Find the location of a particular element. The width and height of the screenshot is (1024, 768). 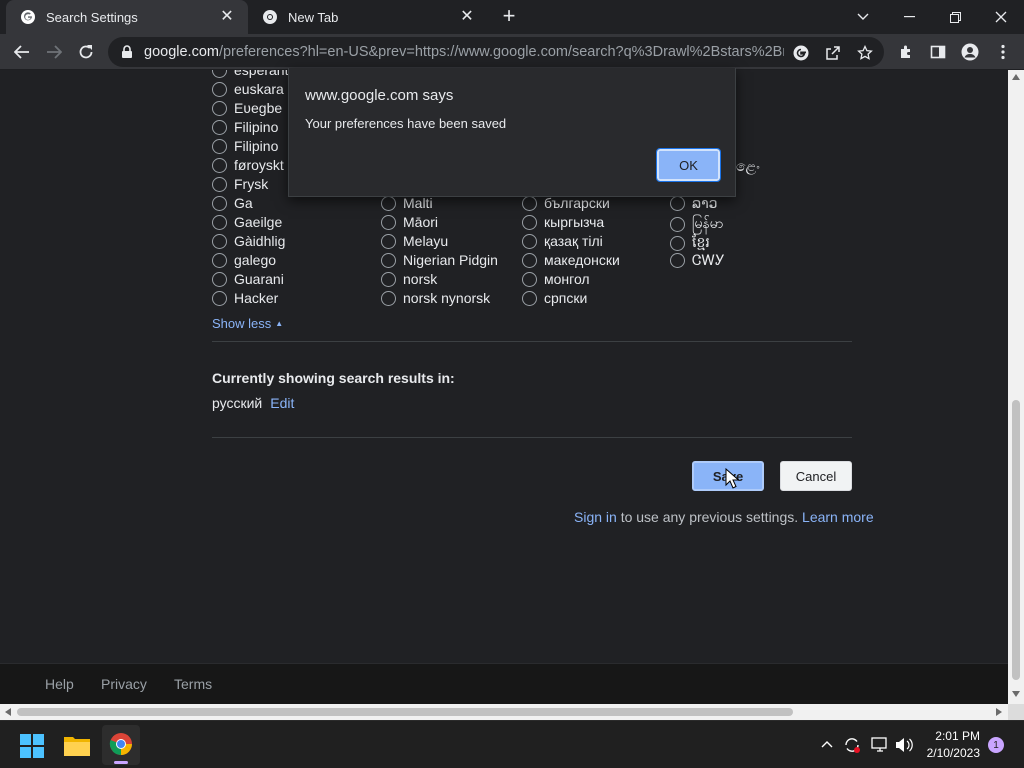

language-option: Gaeilge is located at coordinates (247, 222).